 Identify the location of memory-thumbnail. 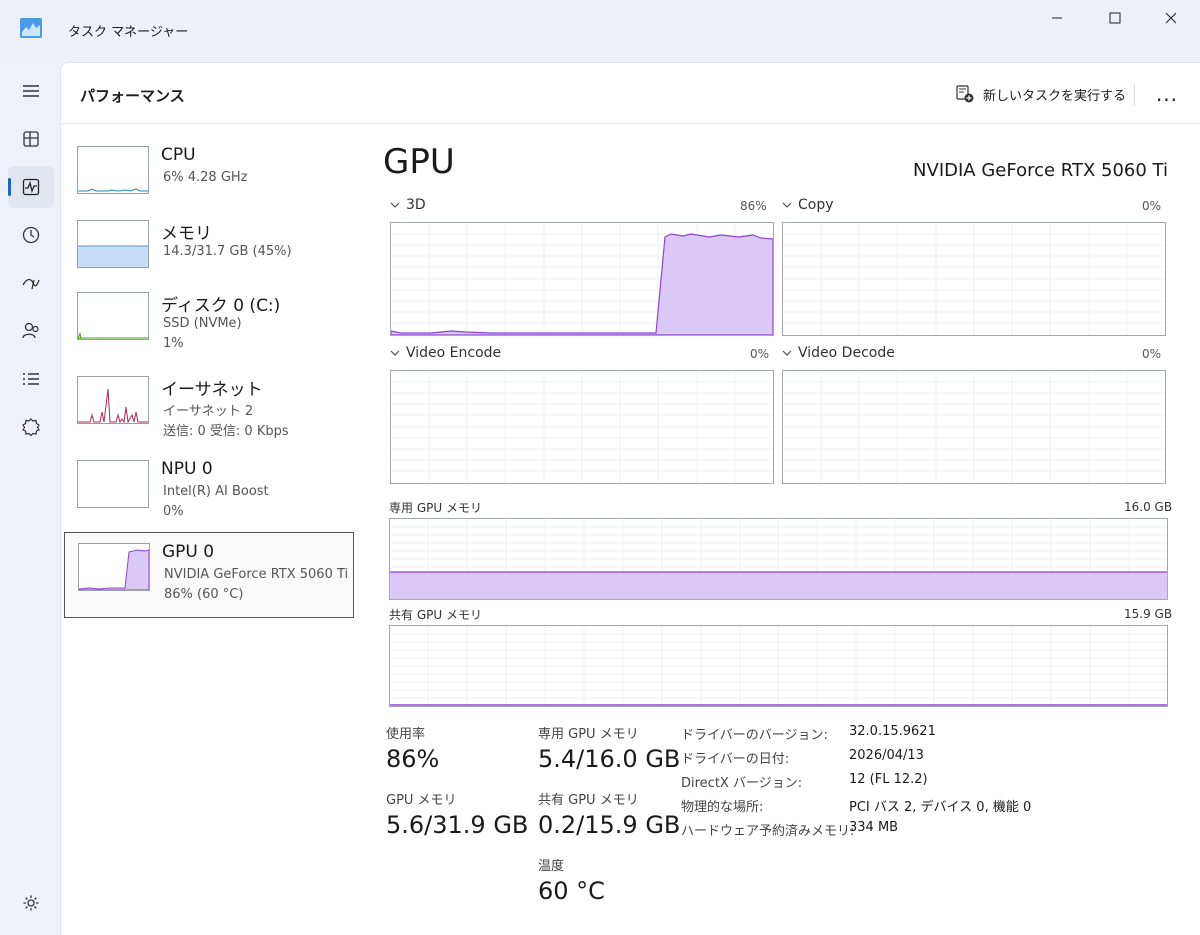
(113, 244).